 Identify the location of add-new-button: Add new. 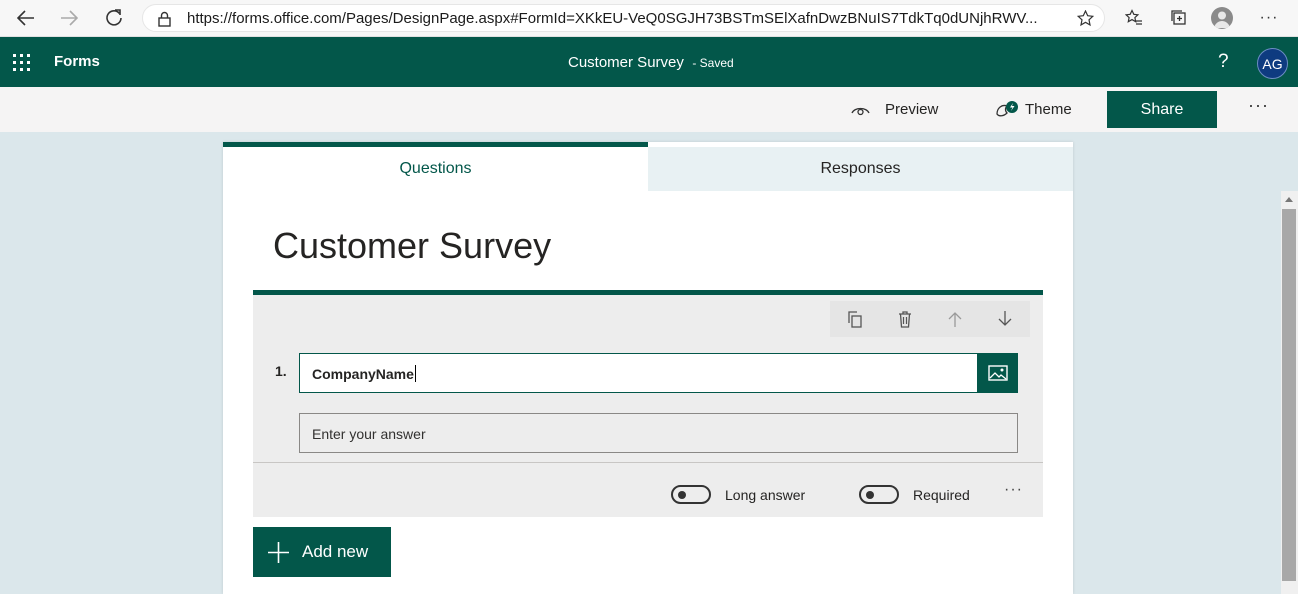
(322, 552).